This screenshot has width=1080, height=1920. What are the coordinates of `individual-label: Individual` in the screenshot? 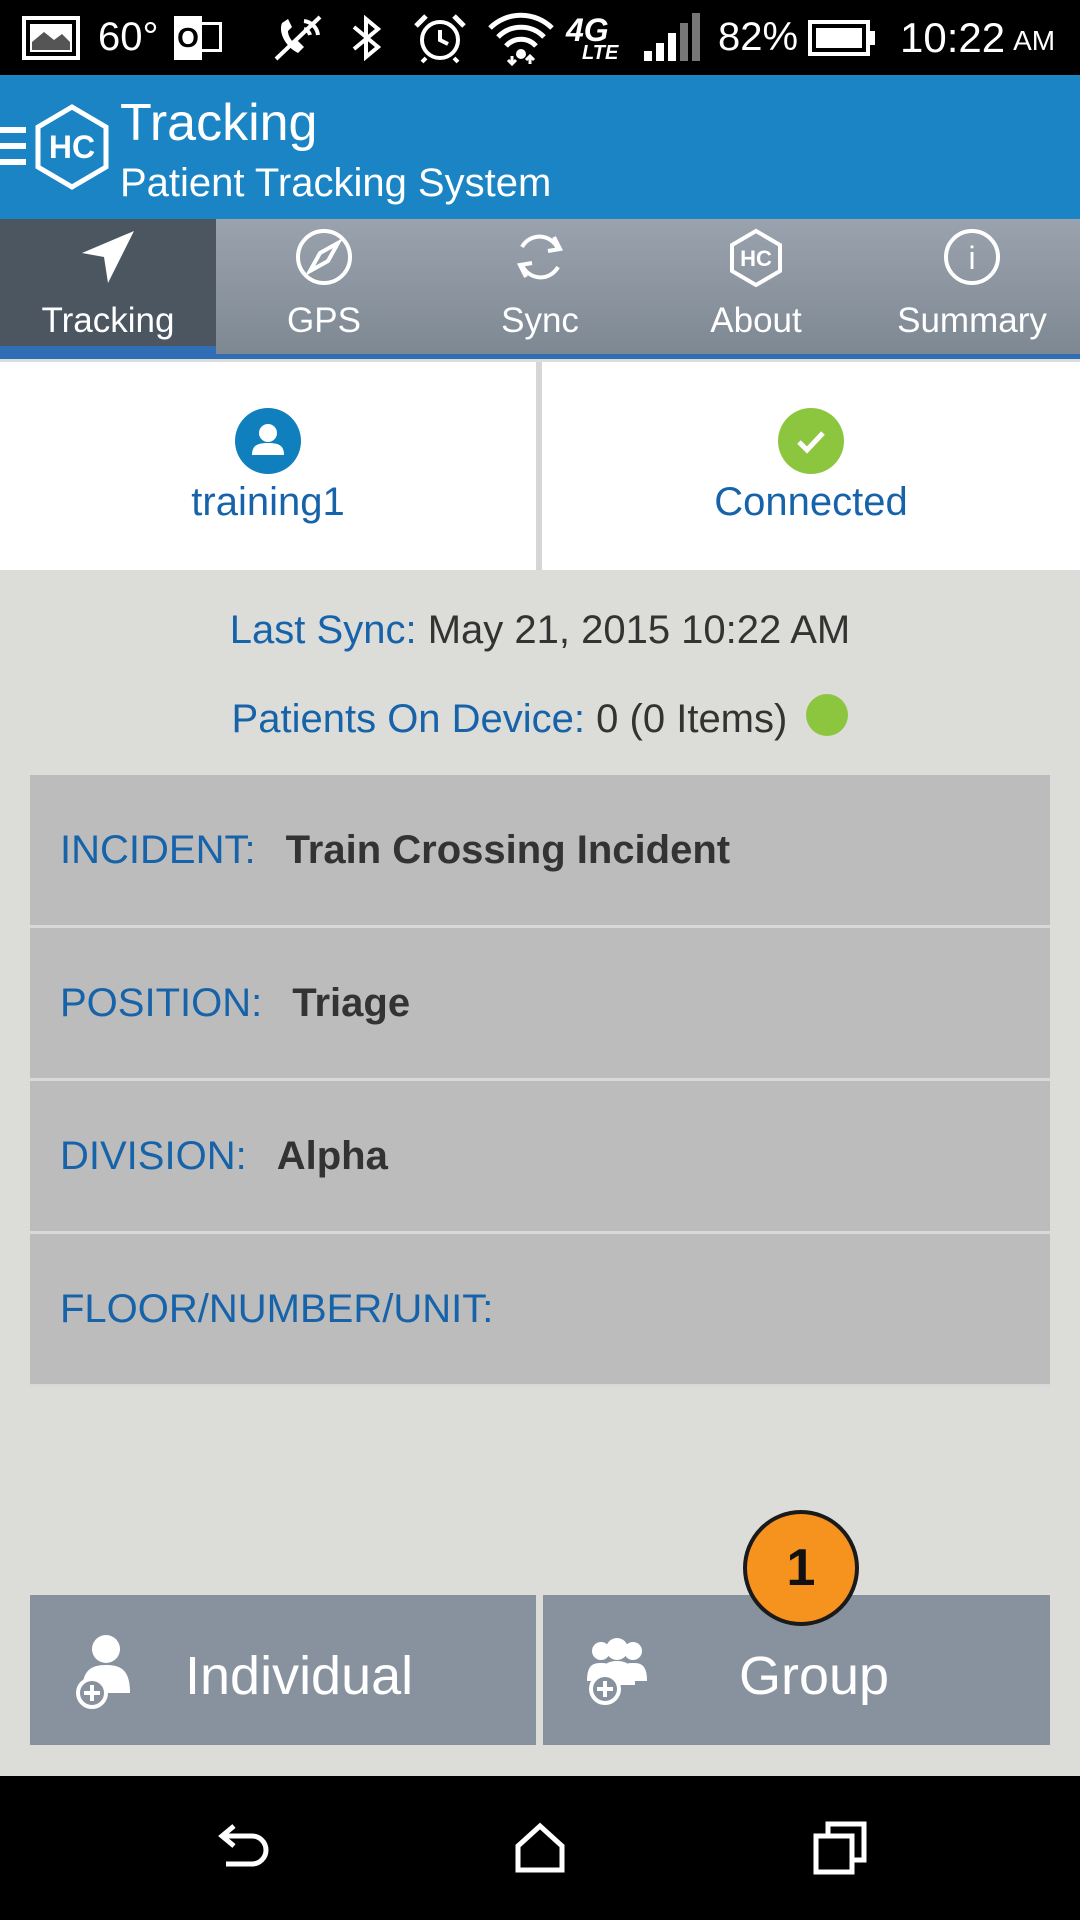 It's located at (299, 1676).